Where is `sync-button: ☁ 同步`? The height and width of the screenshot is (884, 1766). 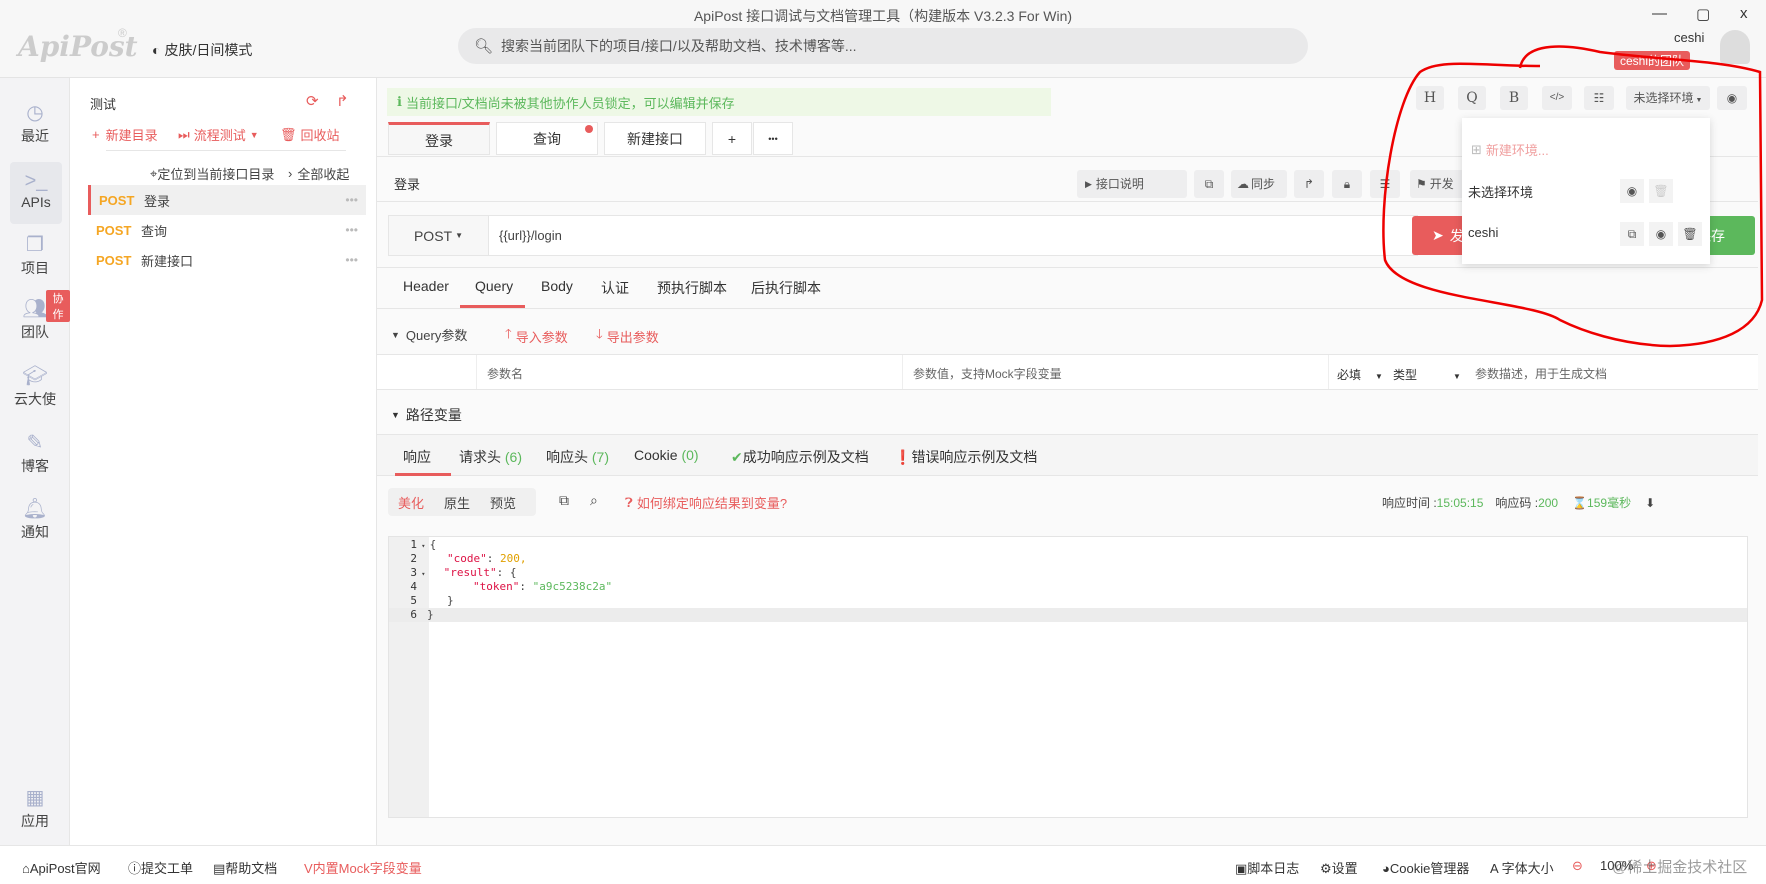 sync-button: ☁ 同步 is located at coordinates (1259, 184).